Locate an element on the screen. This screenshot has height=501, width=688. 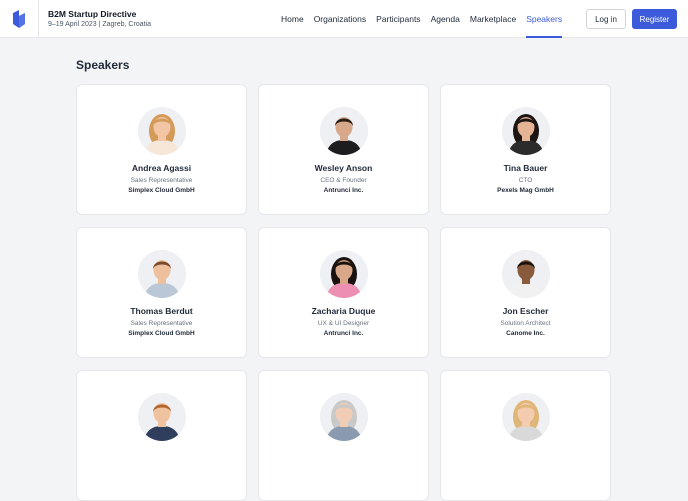
speaker-company: Canome Inc. is located at coordinates (525, 333).